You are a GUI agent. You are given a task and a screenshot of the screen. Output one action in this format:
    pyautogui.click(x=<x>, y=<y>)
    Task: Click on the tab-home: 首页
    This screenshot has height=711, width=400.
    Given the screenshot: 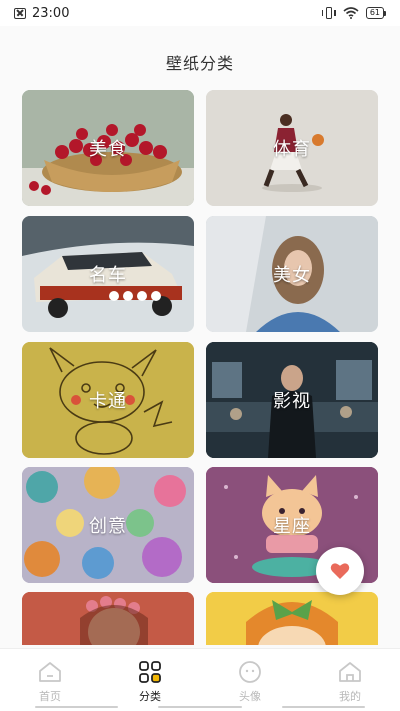 What is the action you would take?
    pyautogui.click(x=50, y=680)
    